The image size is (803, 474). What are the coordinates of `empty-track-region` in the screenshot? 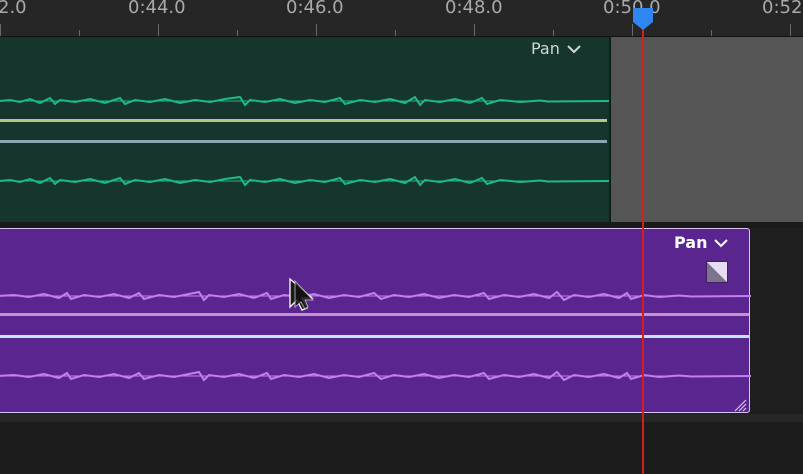 It's located at (707, 129).